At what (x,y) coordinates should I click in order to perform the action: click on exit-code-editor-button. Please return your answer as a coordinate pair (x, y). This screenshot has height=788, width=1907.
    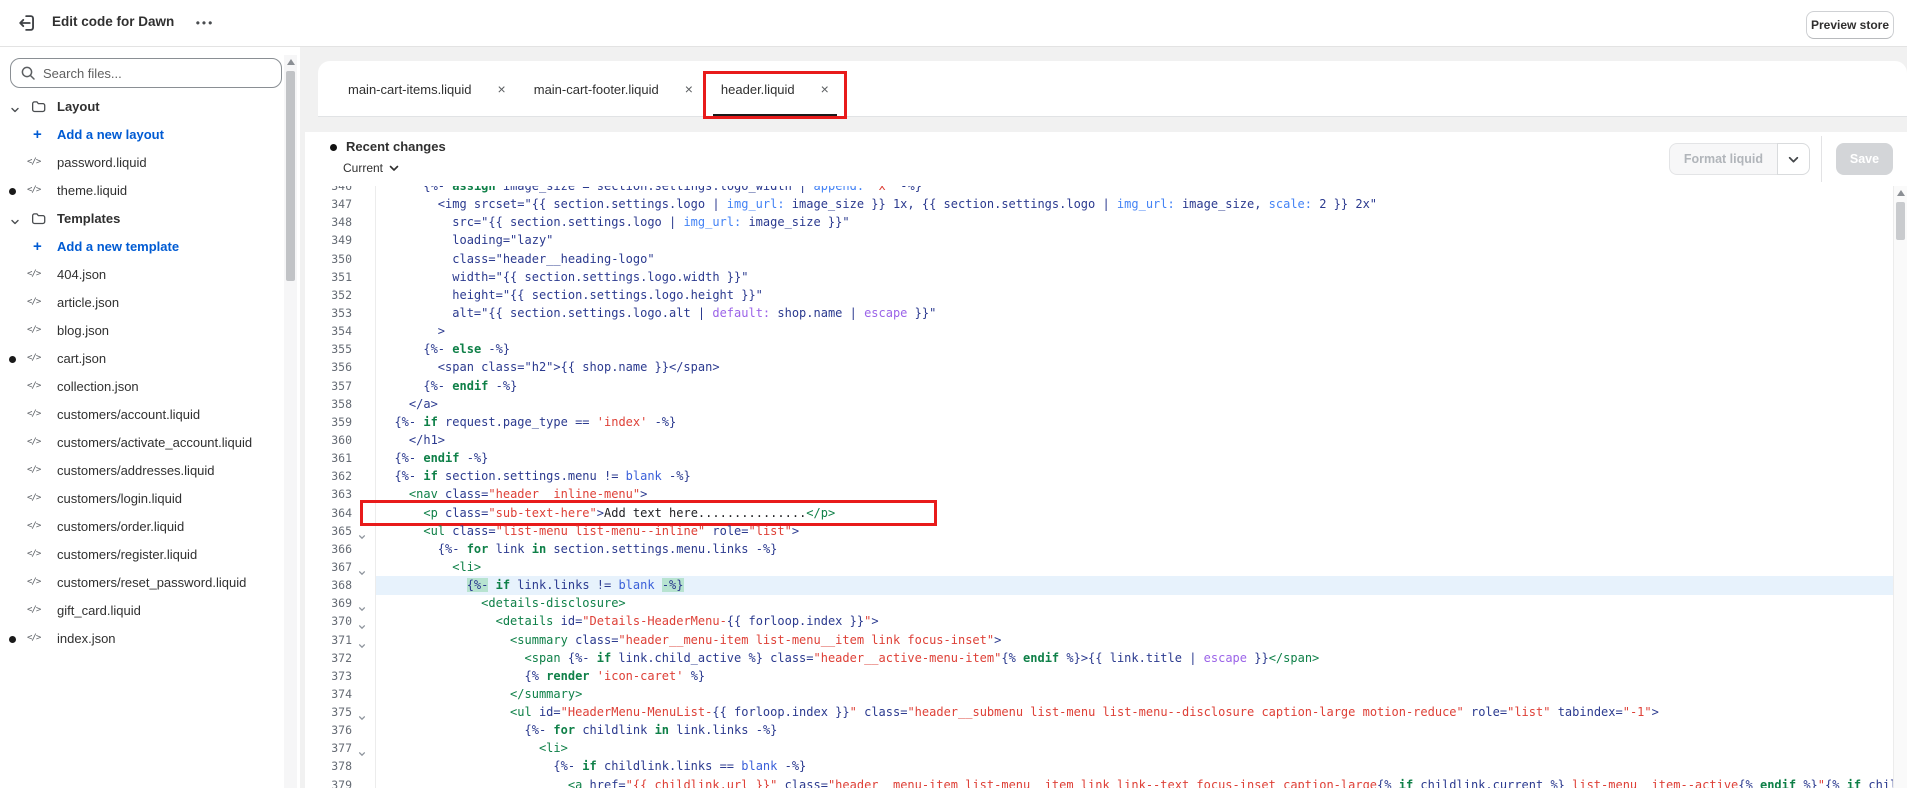
    Looking at the image, I should click on (27, 24).